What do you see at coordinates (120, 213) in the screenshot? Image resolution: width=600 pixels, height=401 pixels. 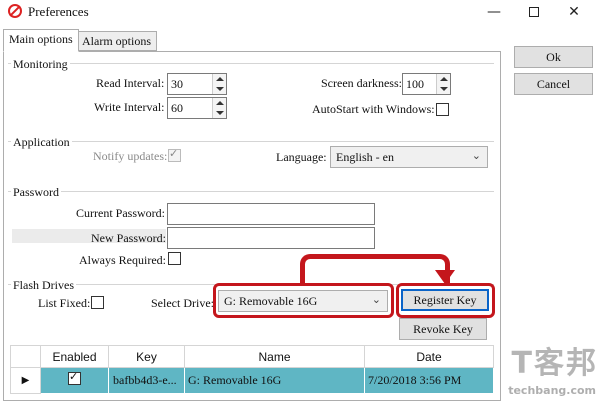 I see `current-password-label: Current Password:` at bounding box center [120, 213].